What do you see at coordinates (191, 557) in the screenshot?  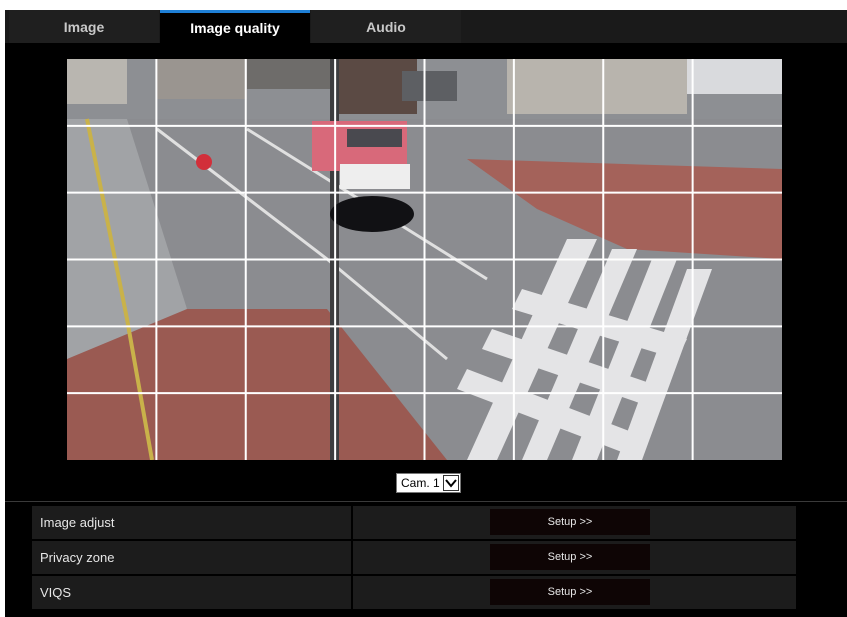 I see `setting-label: Privacy zone` at bounding box center [191, 557].